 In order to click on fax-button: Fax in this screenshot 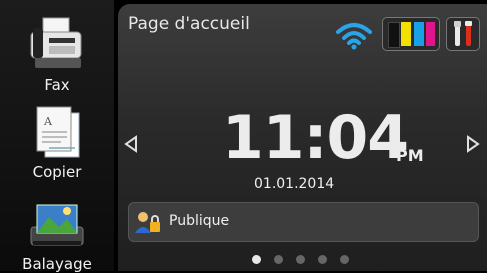, I will do `click(57, 47)`.